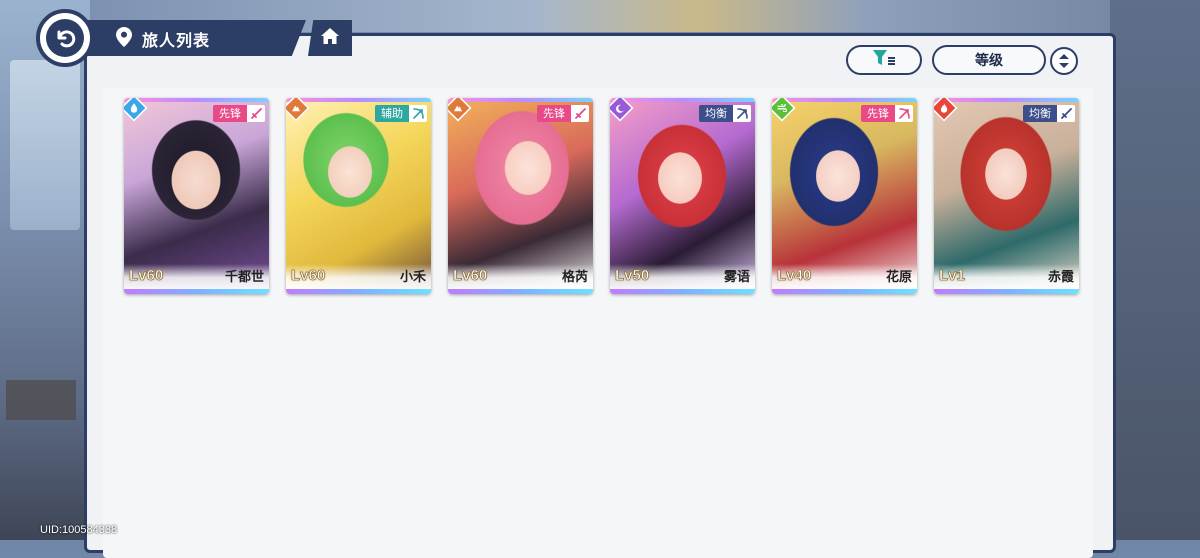 The width and height of the screenshot is (1200, 558). I want to click on title-bar: 旅人列表, so click(188, 38).